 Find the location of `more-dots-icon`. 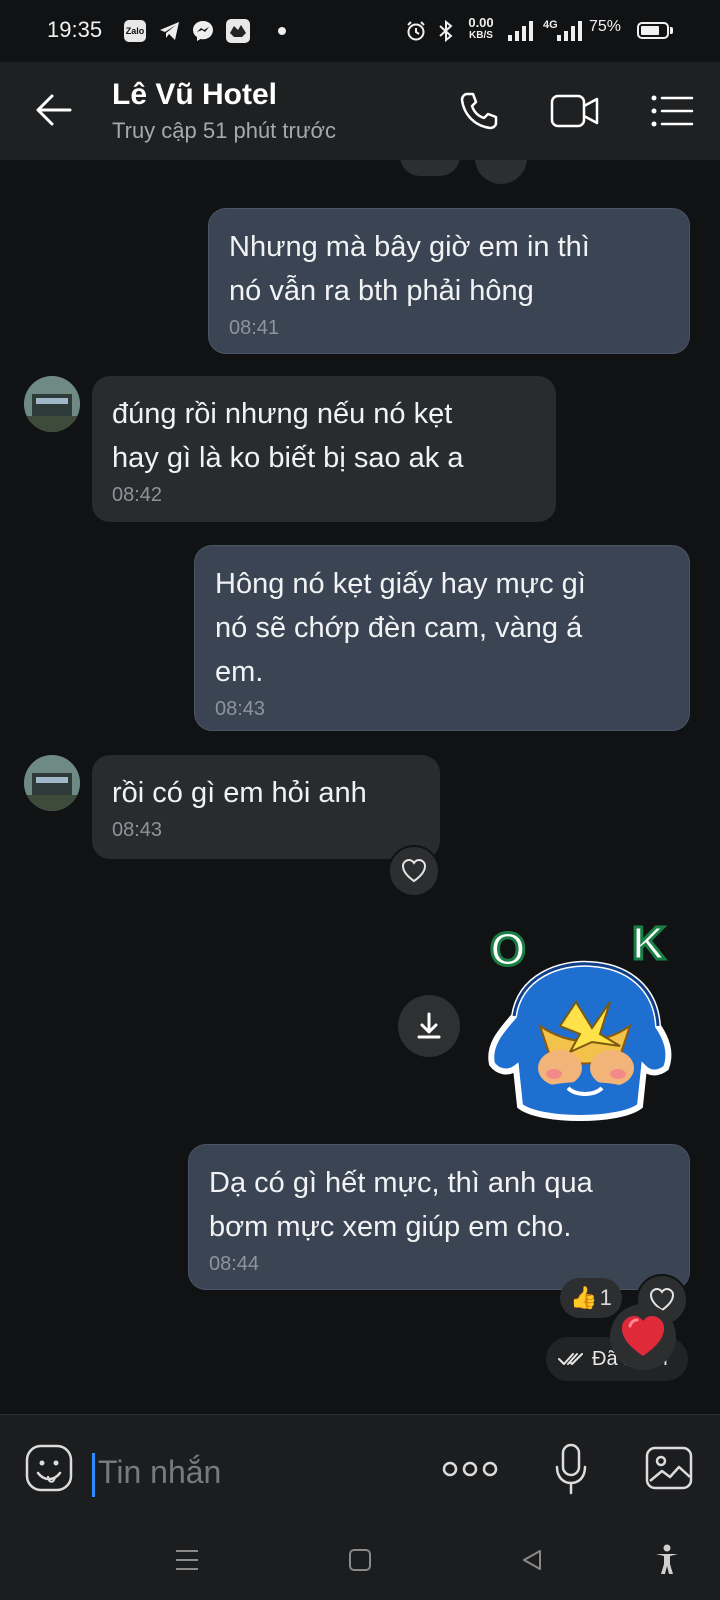

more-dots-icon is located at coordinates (470, 1469).